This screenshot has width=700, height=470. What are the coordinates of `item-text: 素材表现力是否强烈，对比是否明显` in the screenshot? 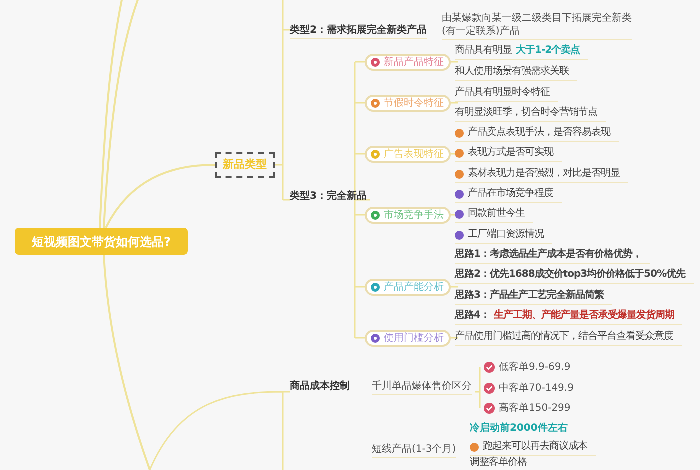 It's located at (544, 174).